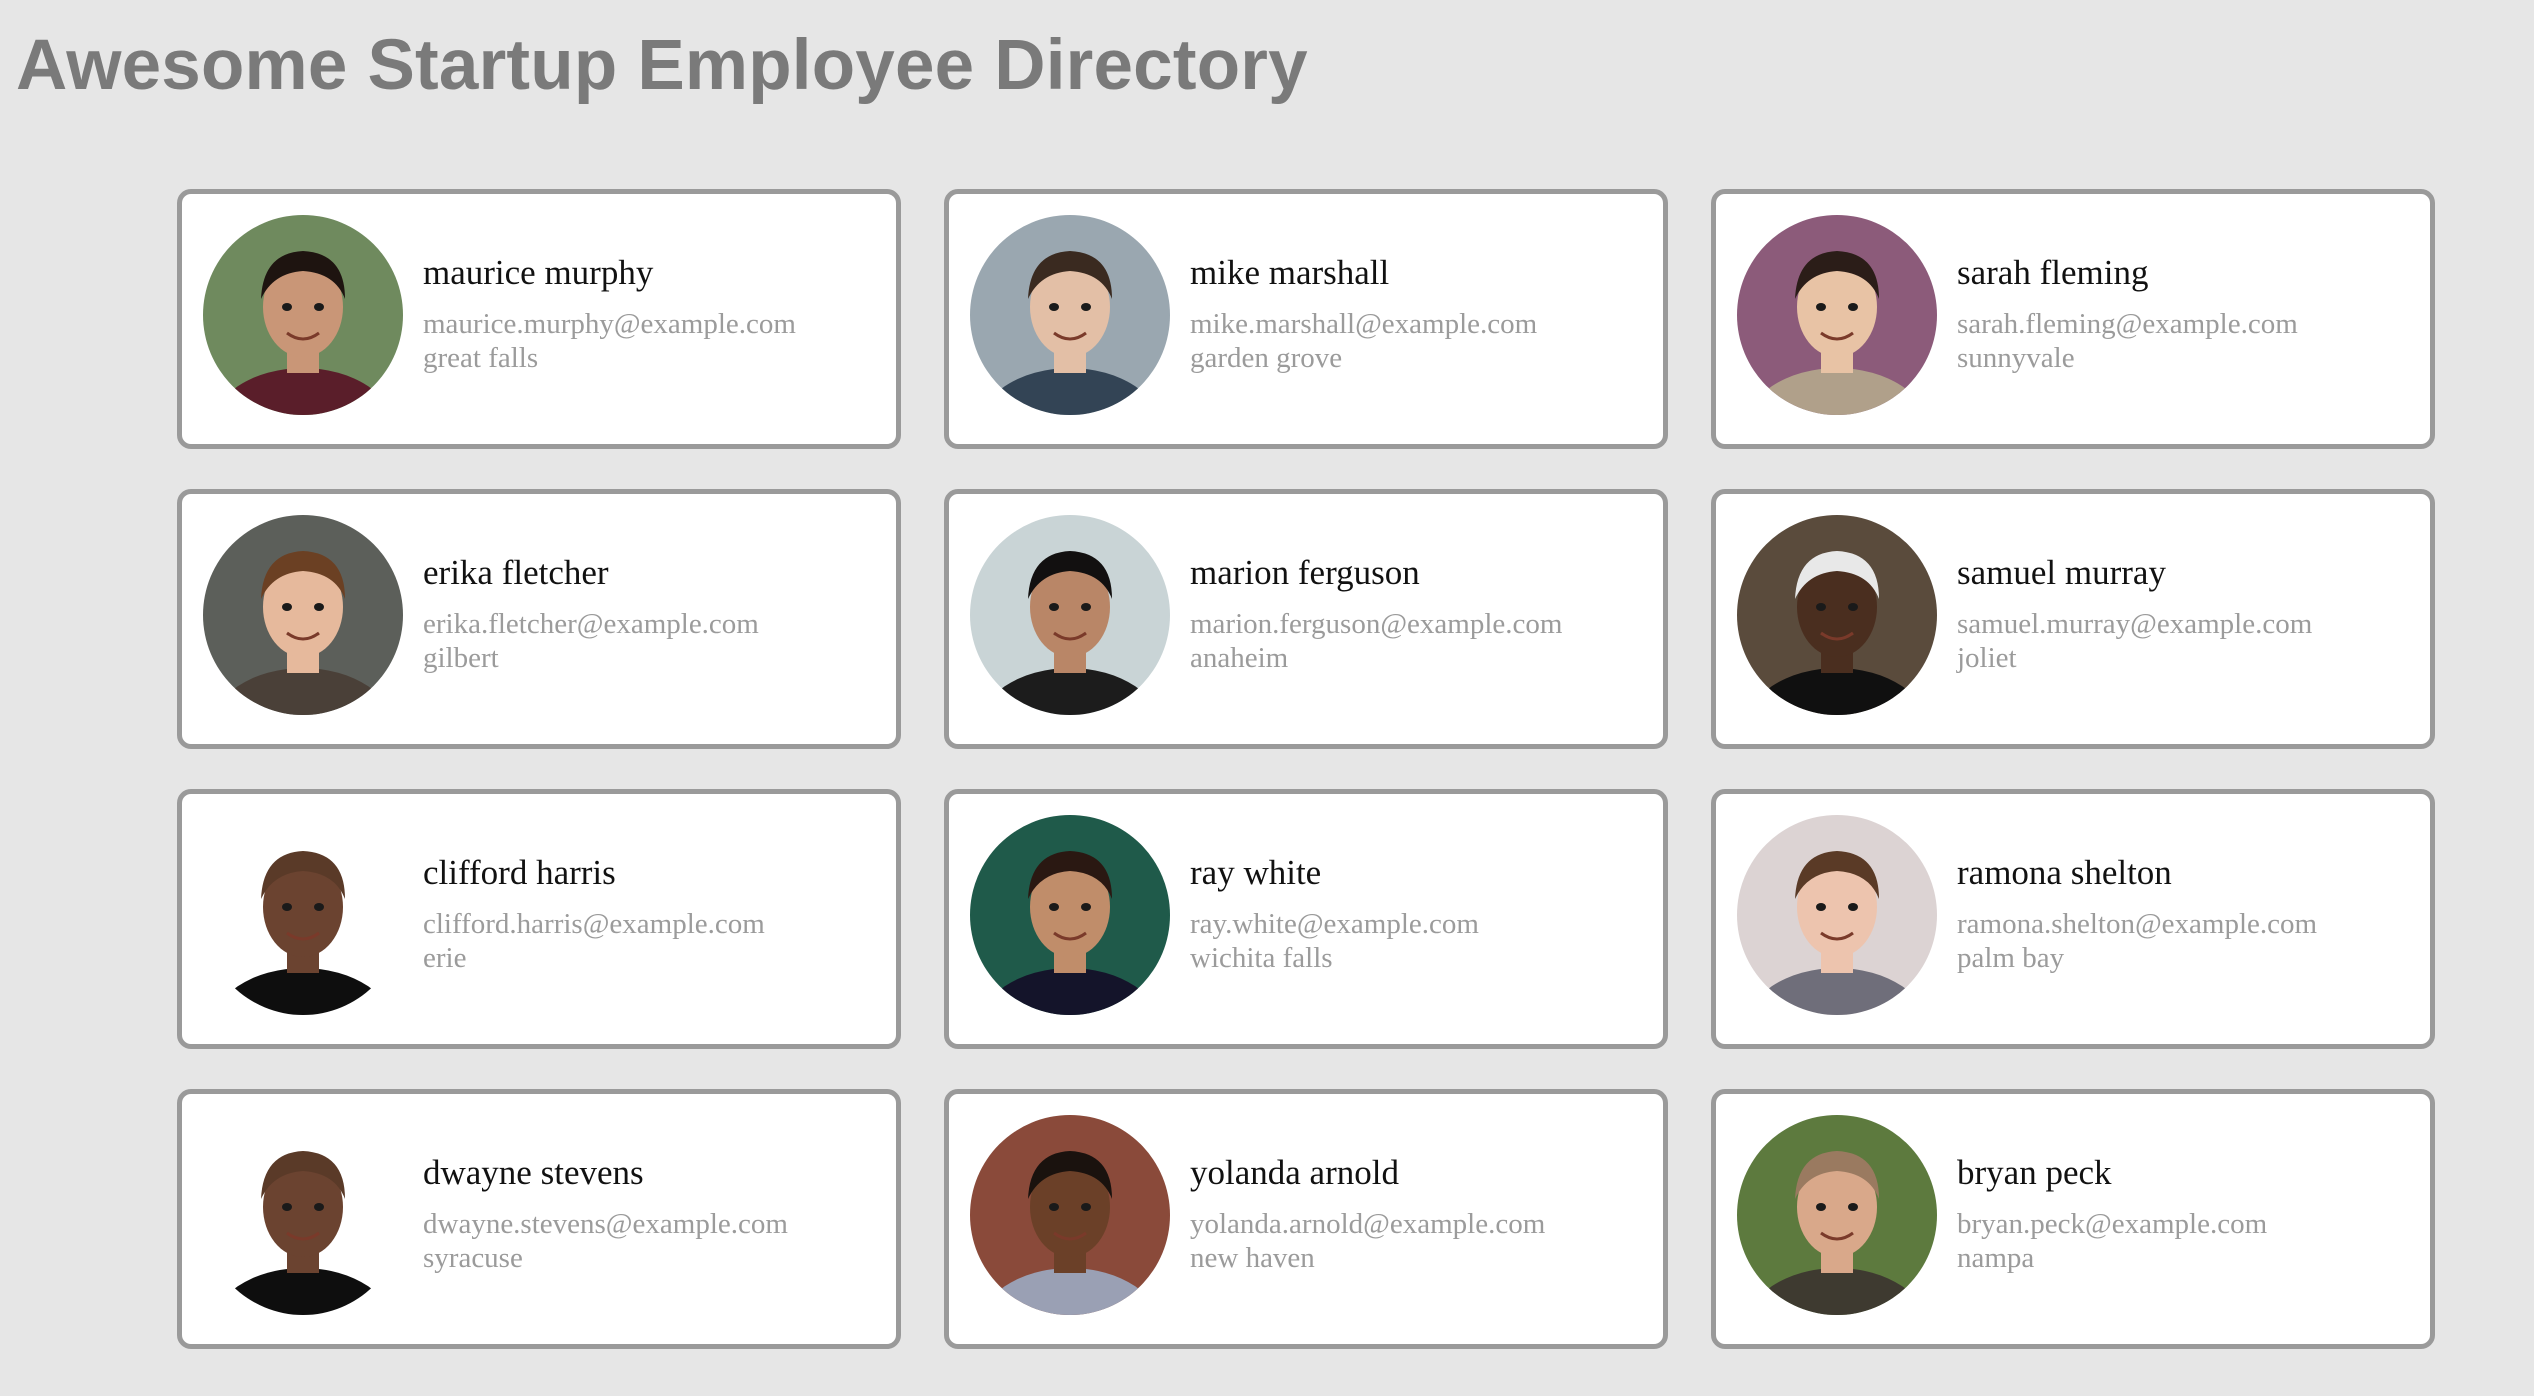 The height and width of the screenshot is (1396, 2534). Describe the element at coordinates (2137, 924) in the screenshot. I see `employee-email: ramona.shelton@example.com` at that location.